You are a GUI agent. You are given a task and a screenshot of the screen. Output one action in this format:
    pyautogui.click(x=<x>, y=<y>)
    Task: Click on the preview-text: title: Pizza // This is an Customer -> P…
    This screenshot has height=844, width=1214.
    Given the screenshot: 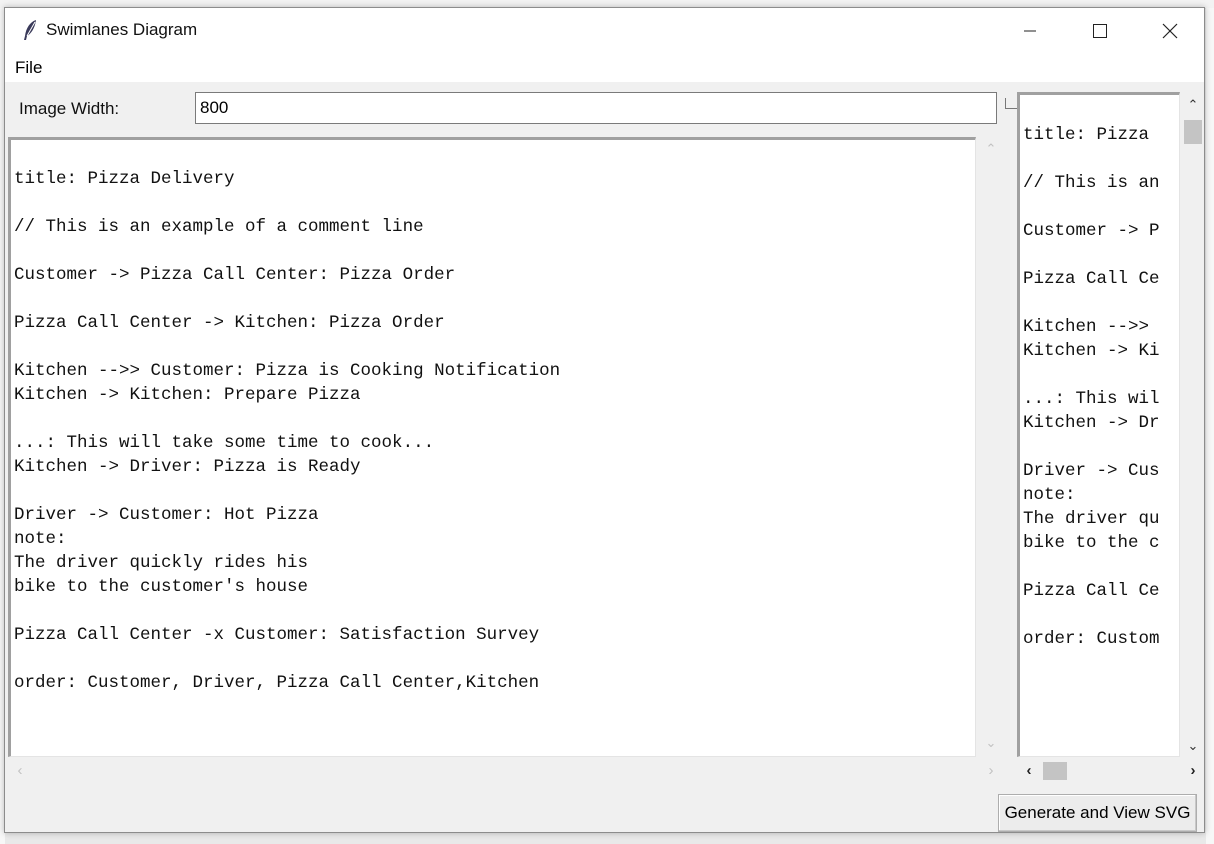 What is the action you would take?
    pyautogui.click(x=1091, y=387)
    